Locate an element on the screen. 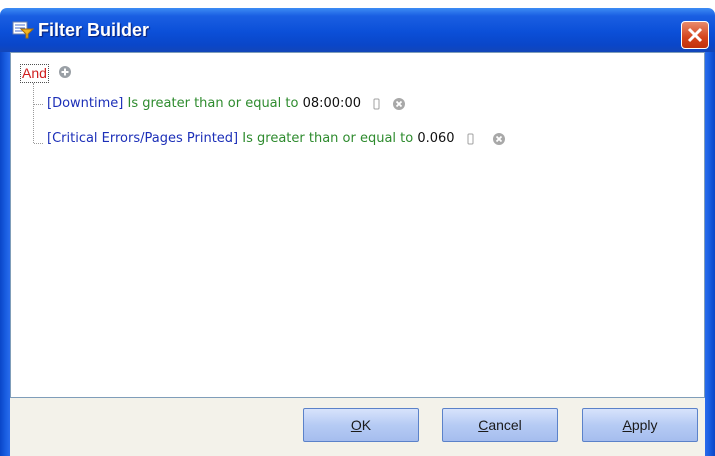  window-title: Filter Builder is located at coordinates (94, 30).